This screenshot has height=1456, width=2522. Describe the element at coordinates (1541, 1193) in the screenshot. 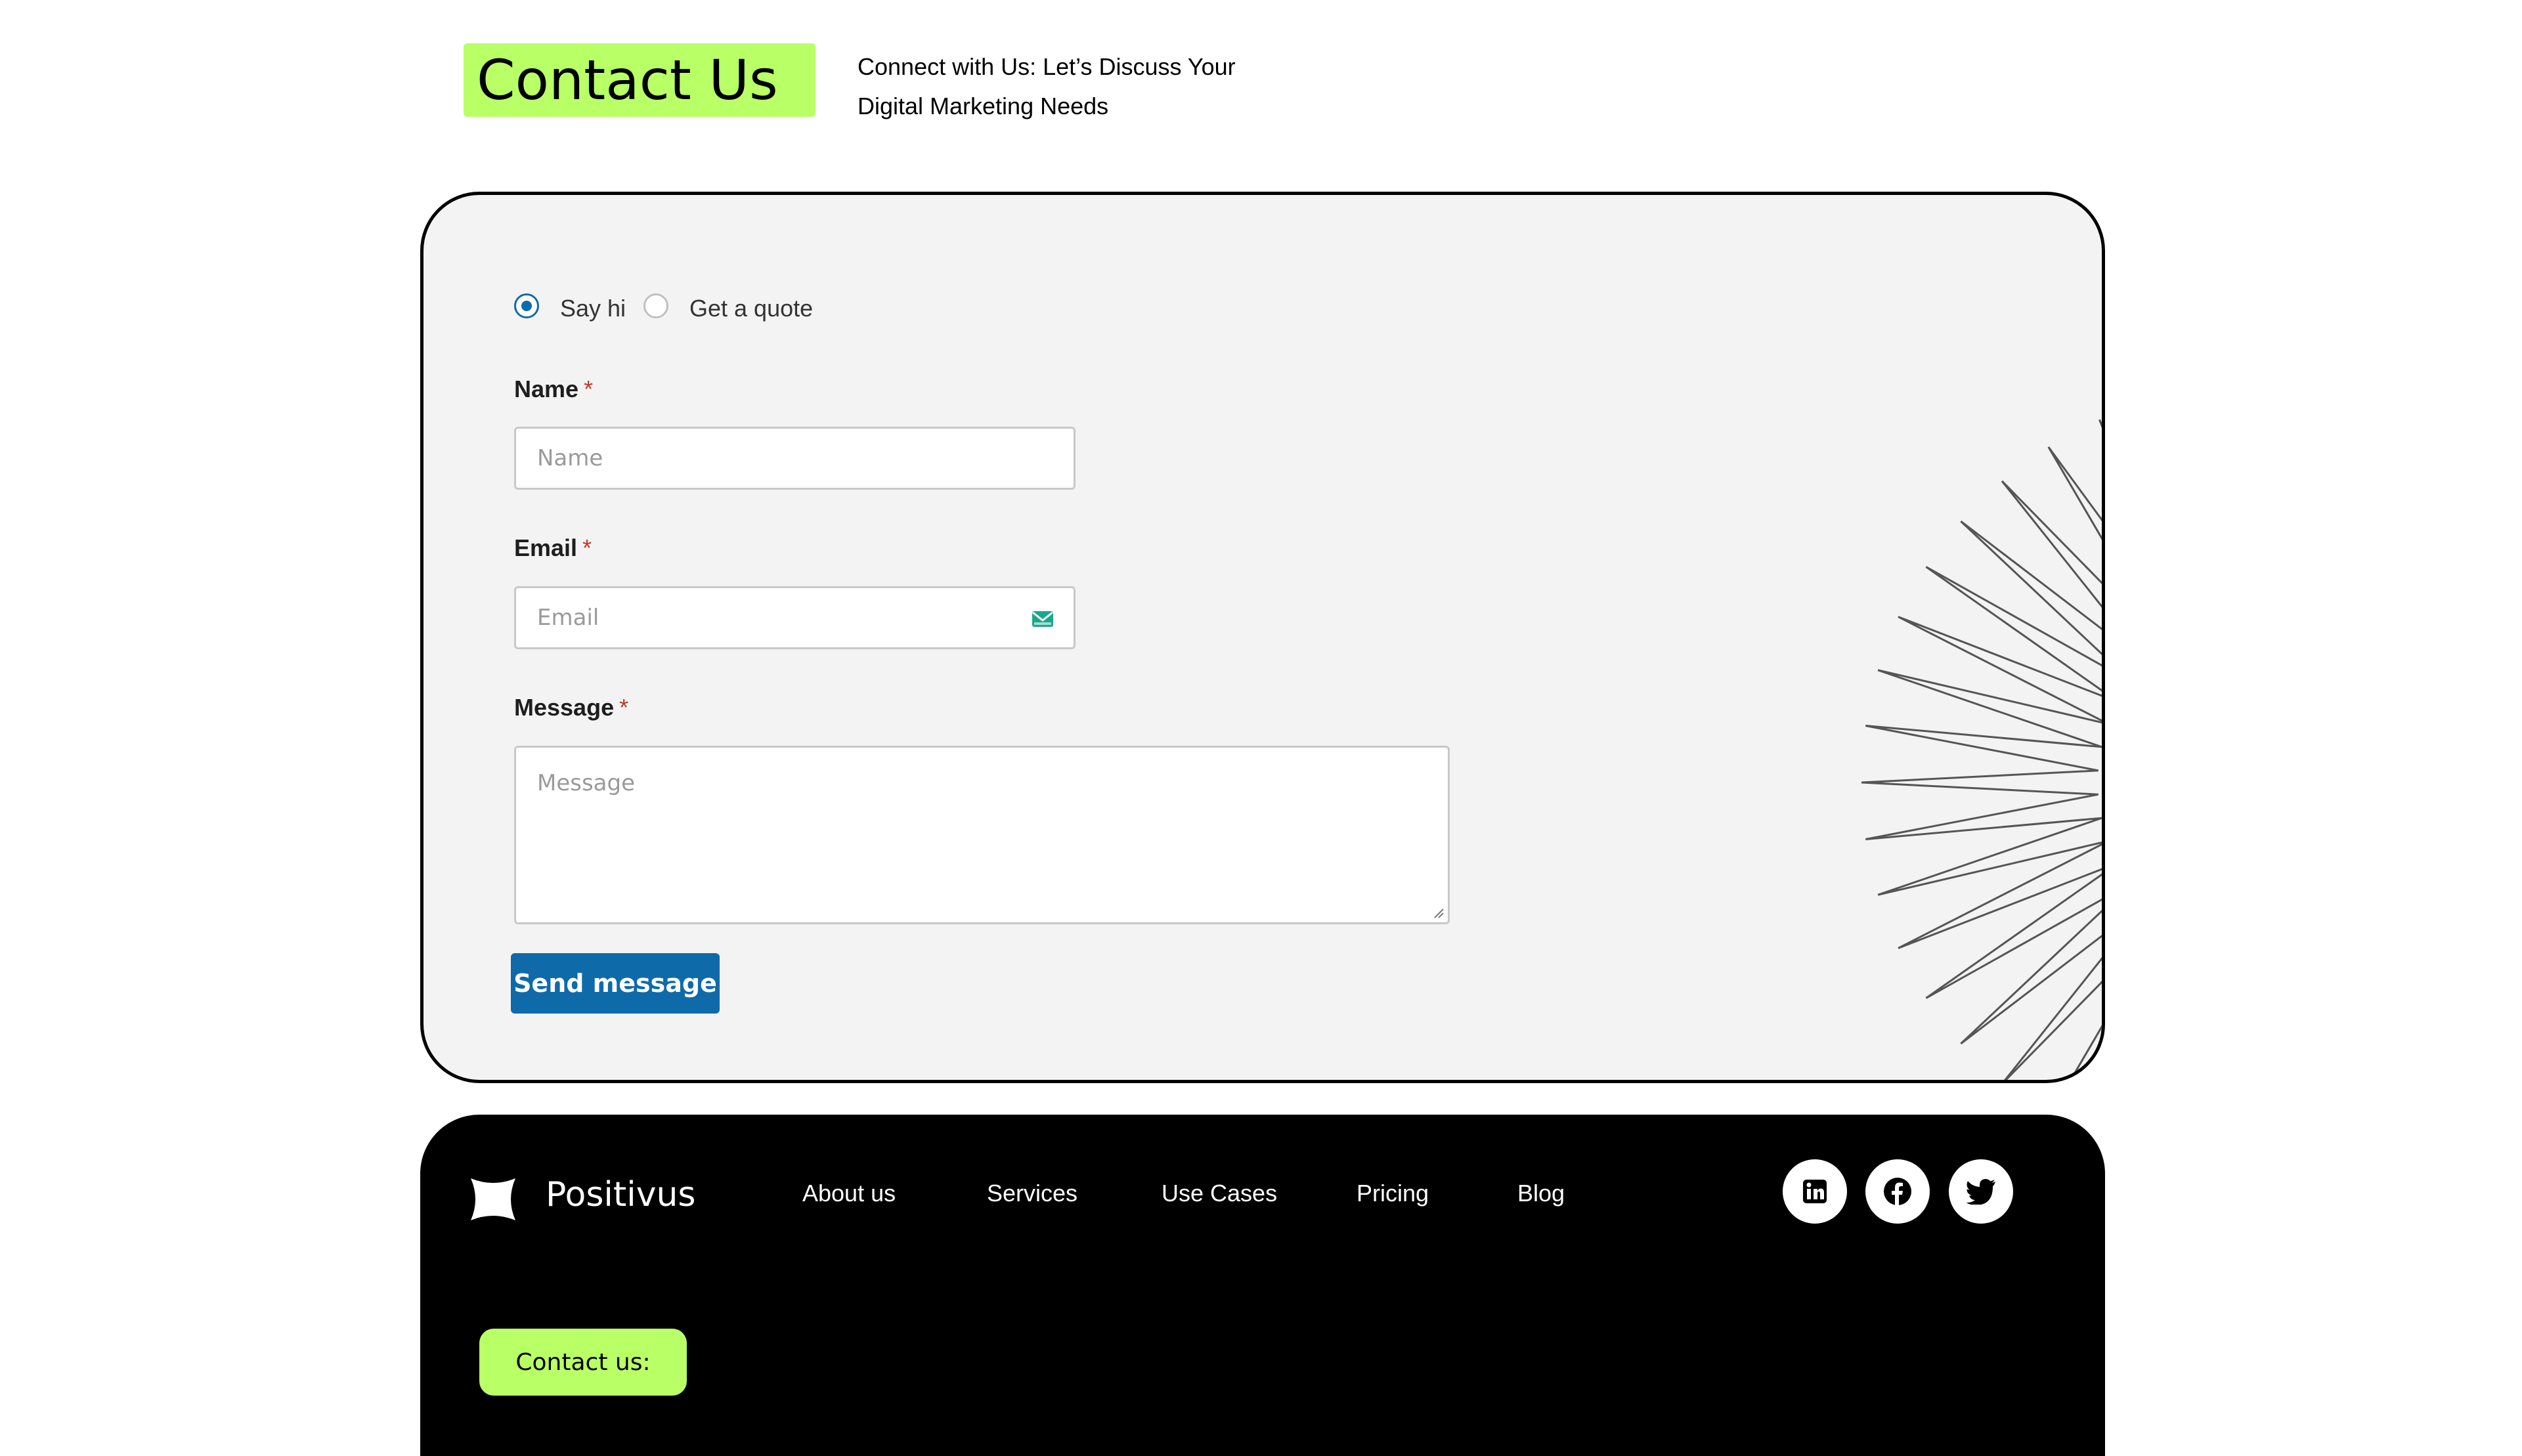

I see `nav-blog: Blog` at that location.